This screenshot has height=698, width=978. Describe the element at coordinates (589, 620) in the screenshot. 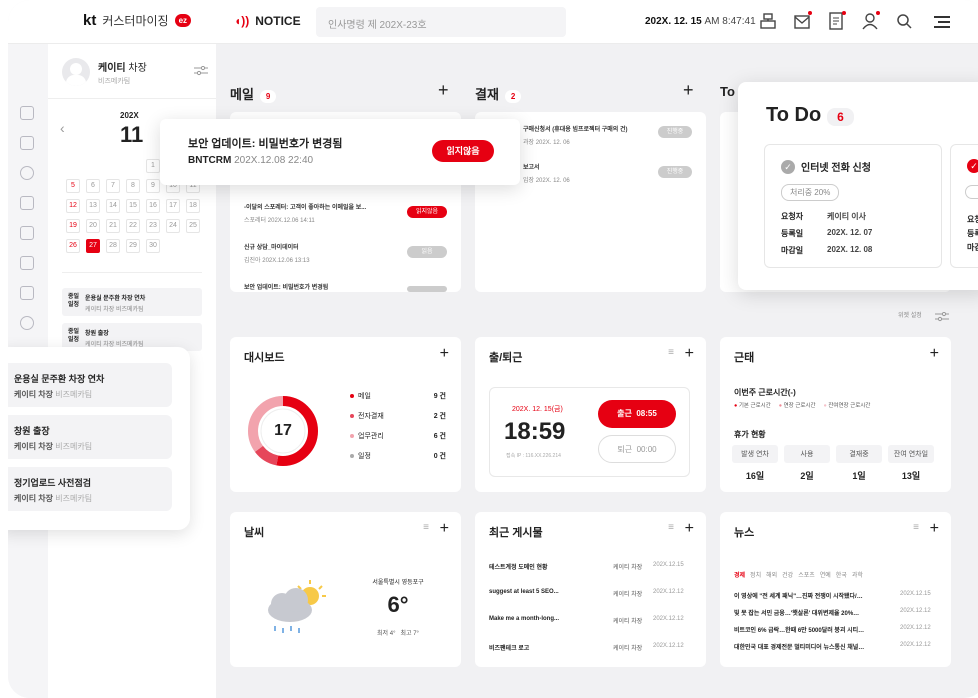

I see `board-item: Make me a month-long... 케이티 차장 202X.12.12` at that location.